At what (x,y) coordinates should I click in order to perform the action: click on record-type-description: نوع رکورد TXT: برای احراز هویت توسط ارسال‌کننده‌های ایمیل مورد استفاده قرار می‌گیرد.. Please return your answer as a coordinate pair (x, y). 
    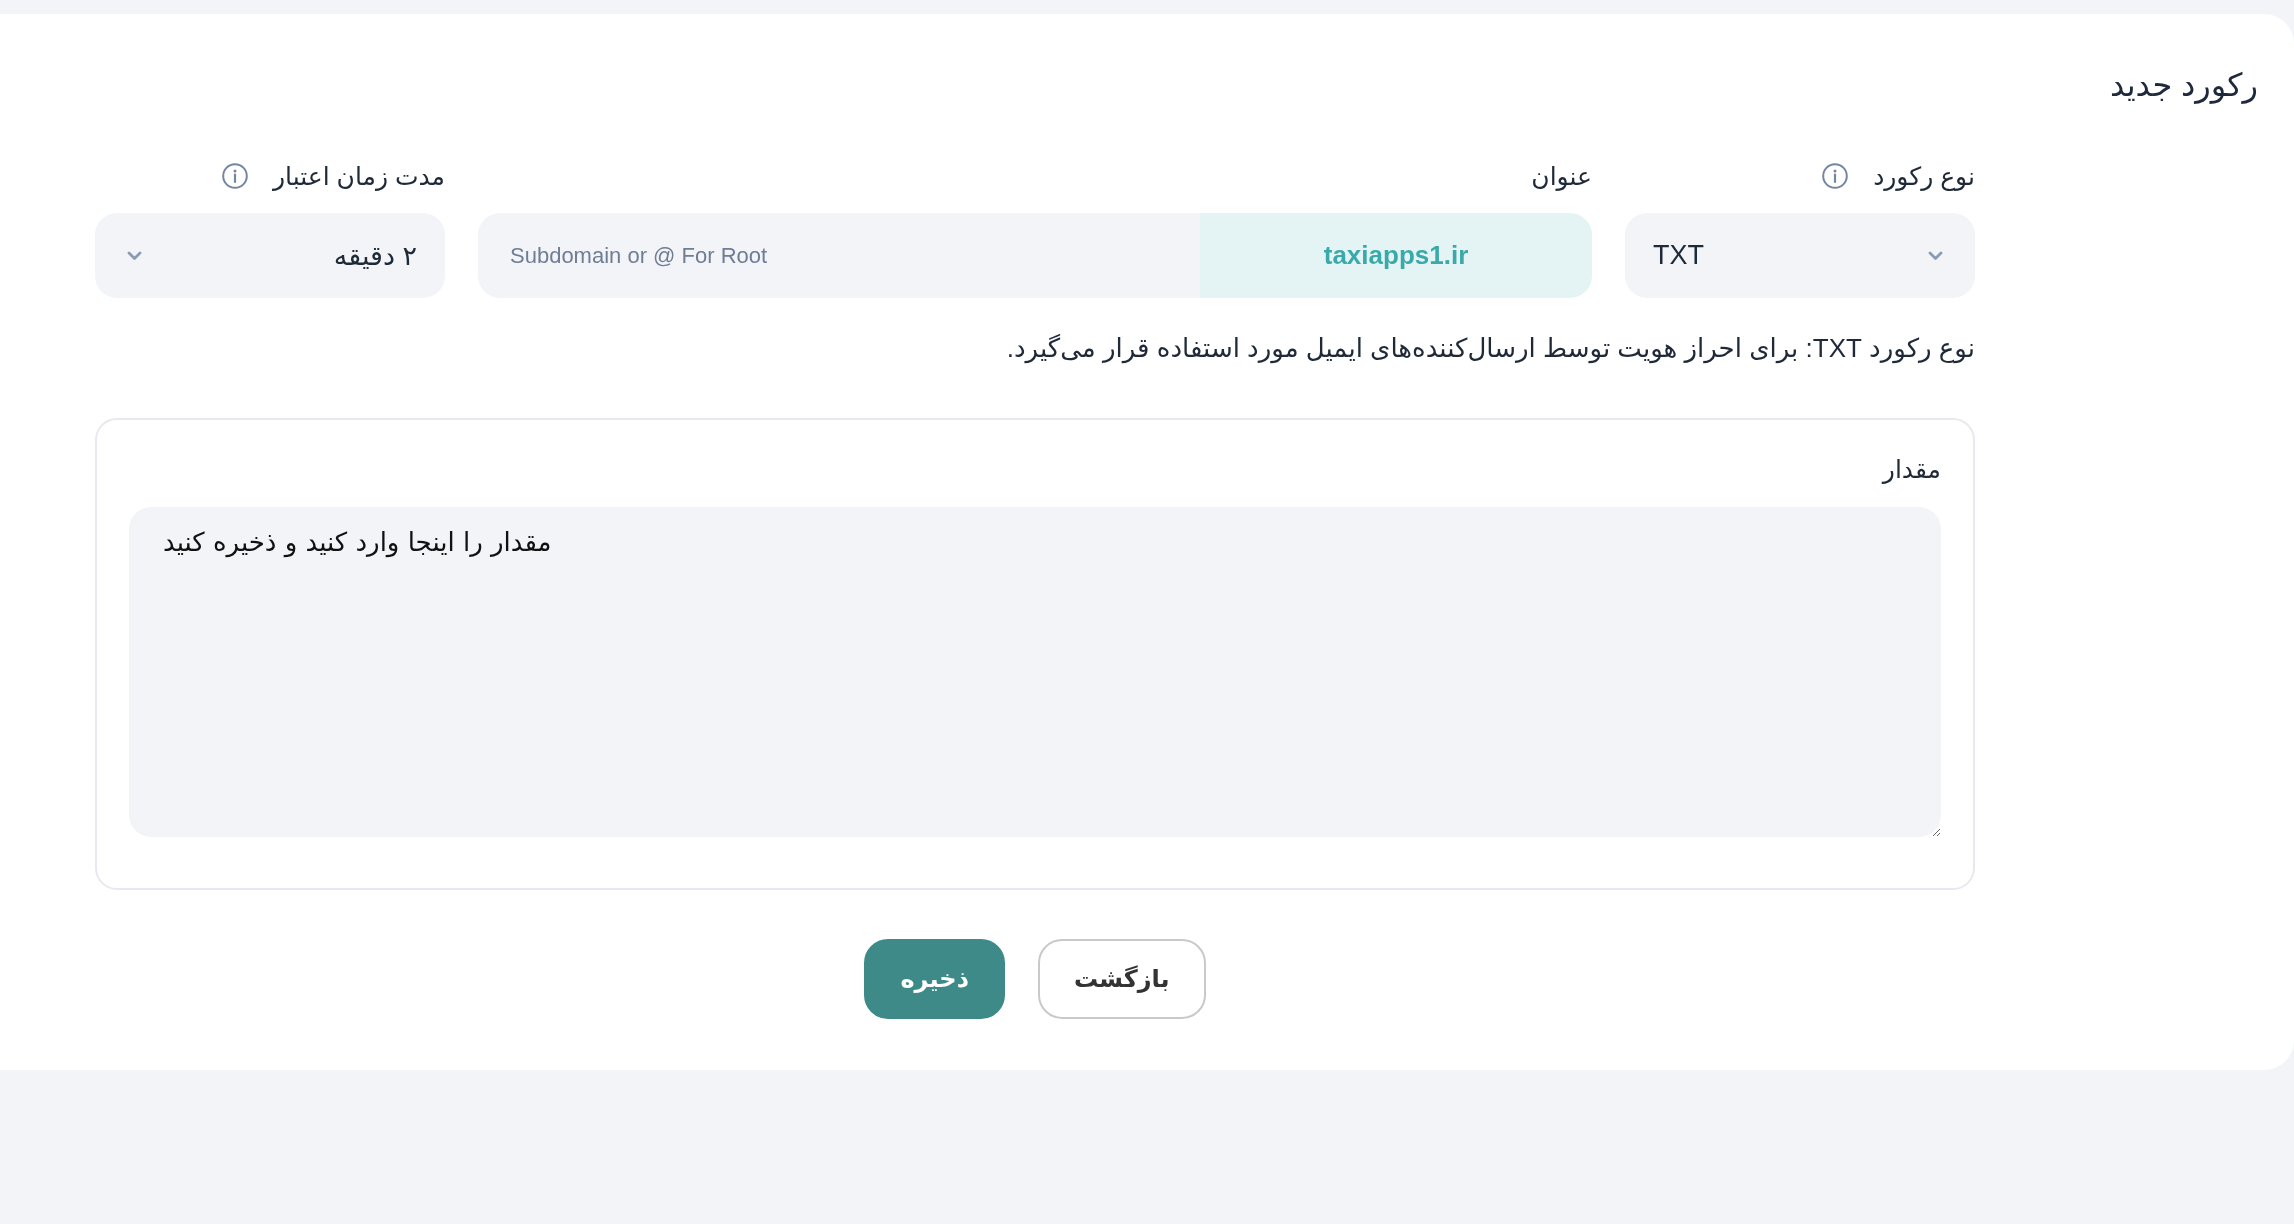
    Looking at the image, I should click on (1490, 349).